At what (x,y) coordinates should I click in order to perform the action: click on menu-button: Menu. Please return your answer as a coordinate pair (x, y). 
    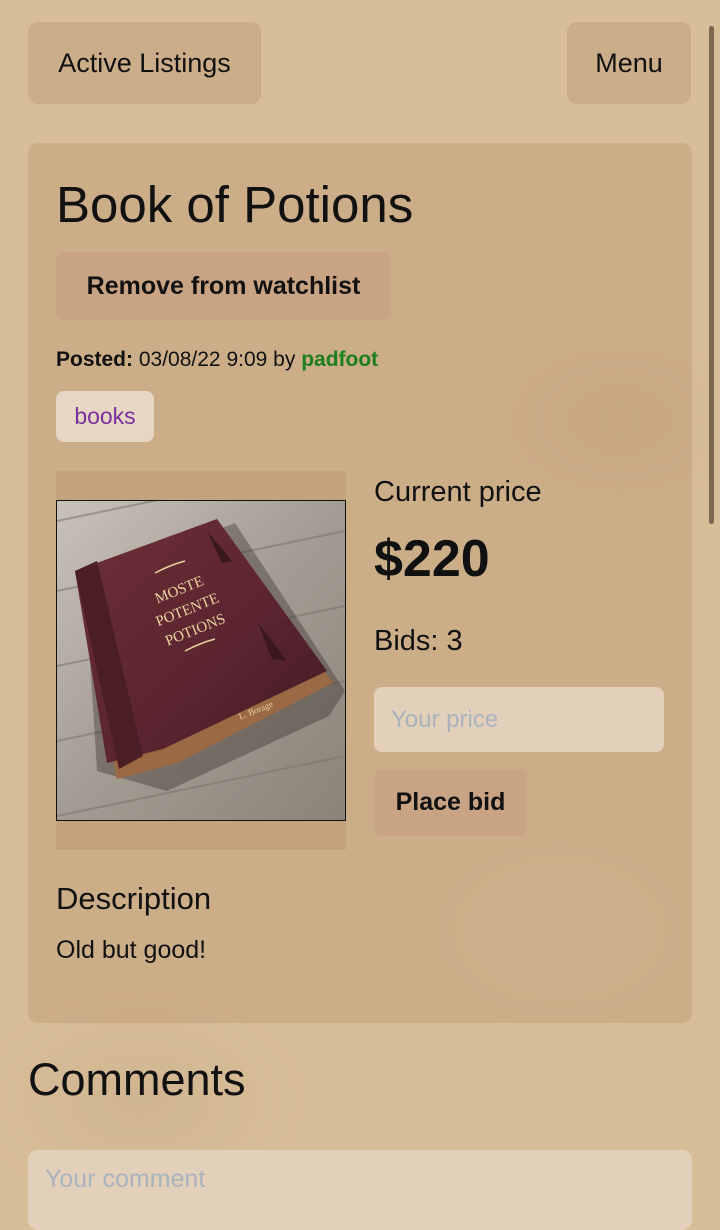
    Looking at the image, I should click on (629, 63).